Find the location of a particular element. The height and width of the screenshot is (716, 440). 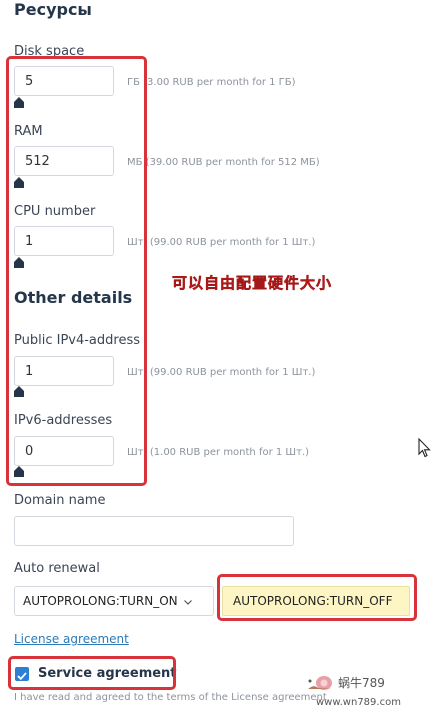

disk-space-price-note: ГБ (3.00 RUB per month for 1 ГБ) is located at coordinates (211, 82).